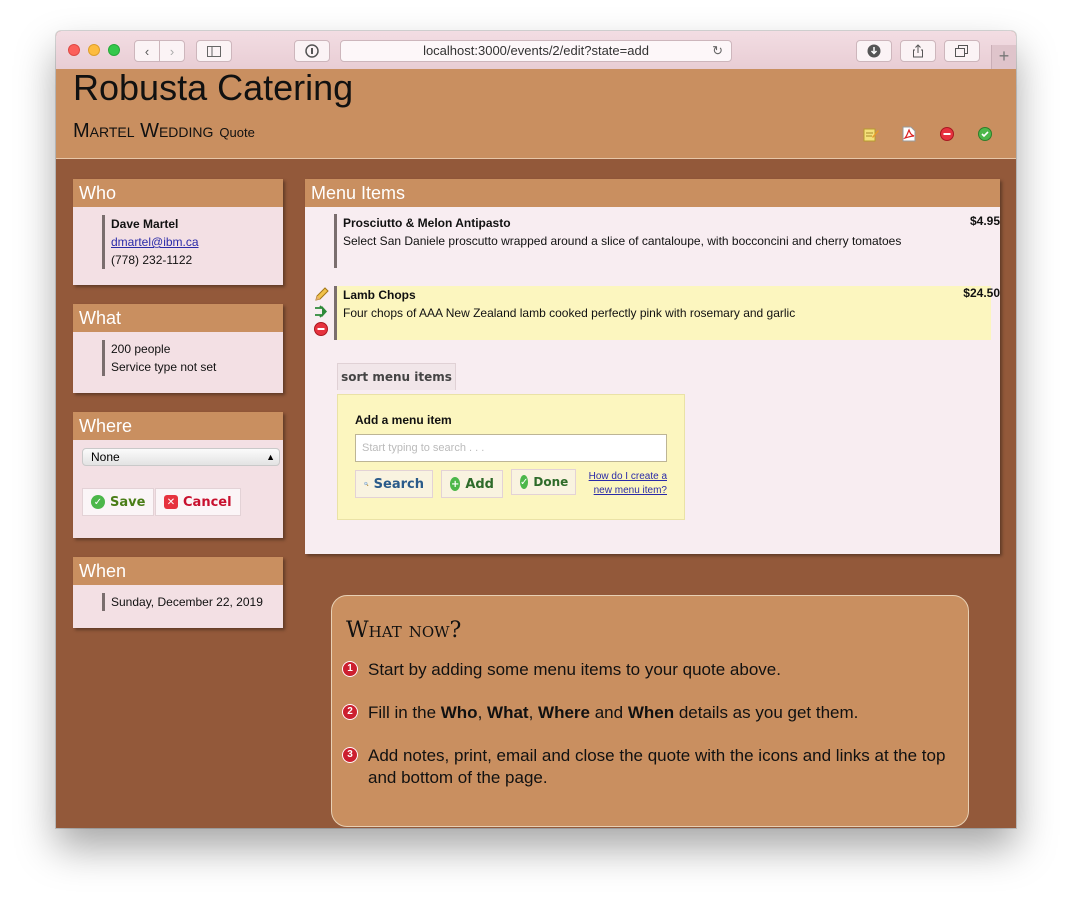 Image resolution: width=1072 pixels, height=909 pixels. Describe the element at coordinates (404, 630) in the screenshot. I see `what-now-title: What now?` at that location.